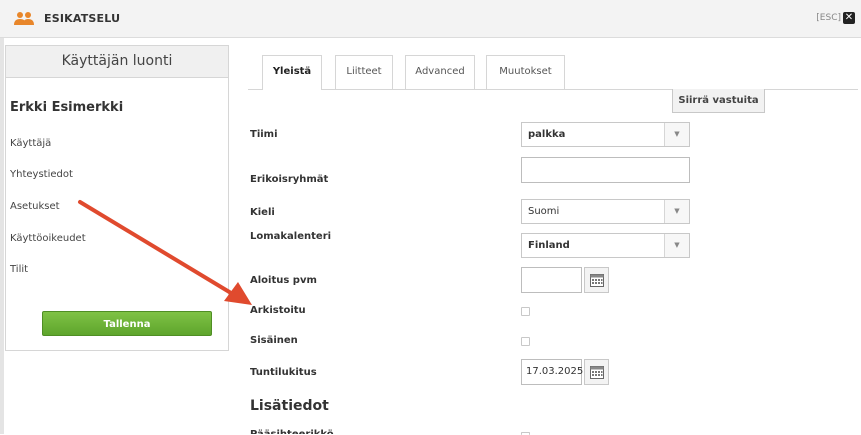  Describe the element at coordinates (605, 245) in the screenshot. I see `holiday-calendar-select: Finland ▼` at that location.